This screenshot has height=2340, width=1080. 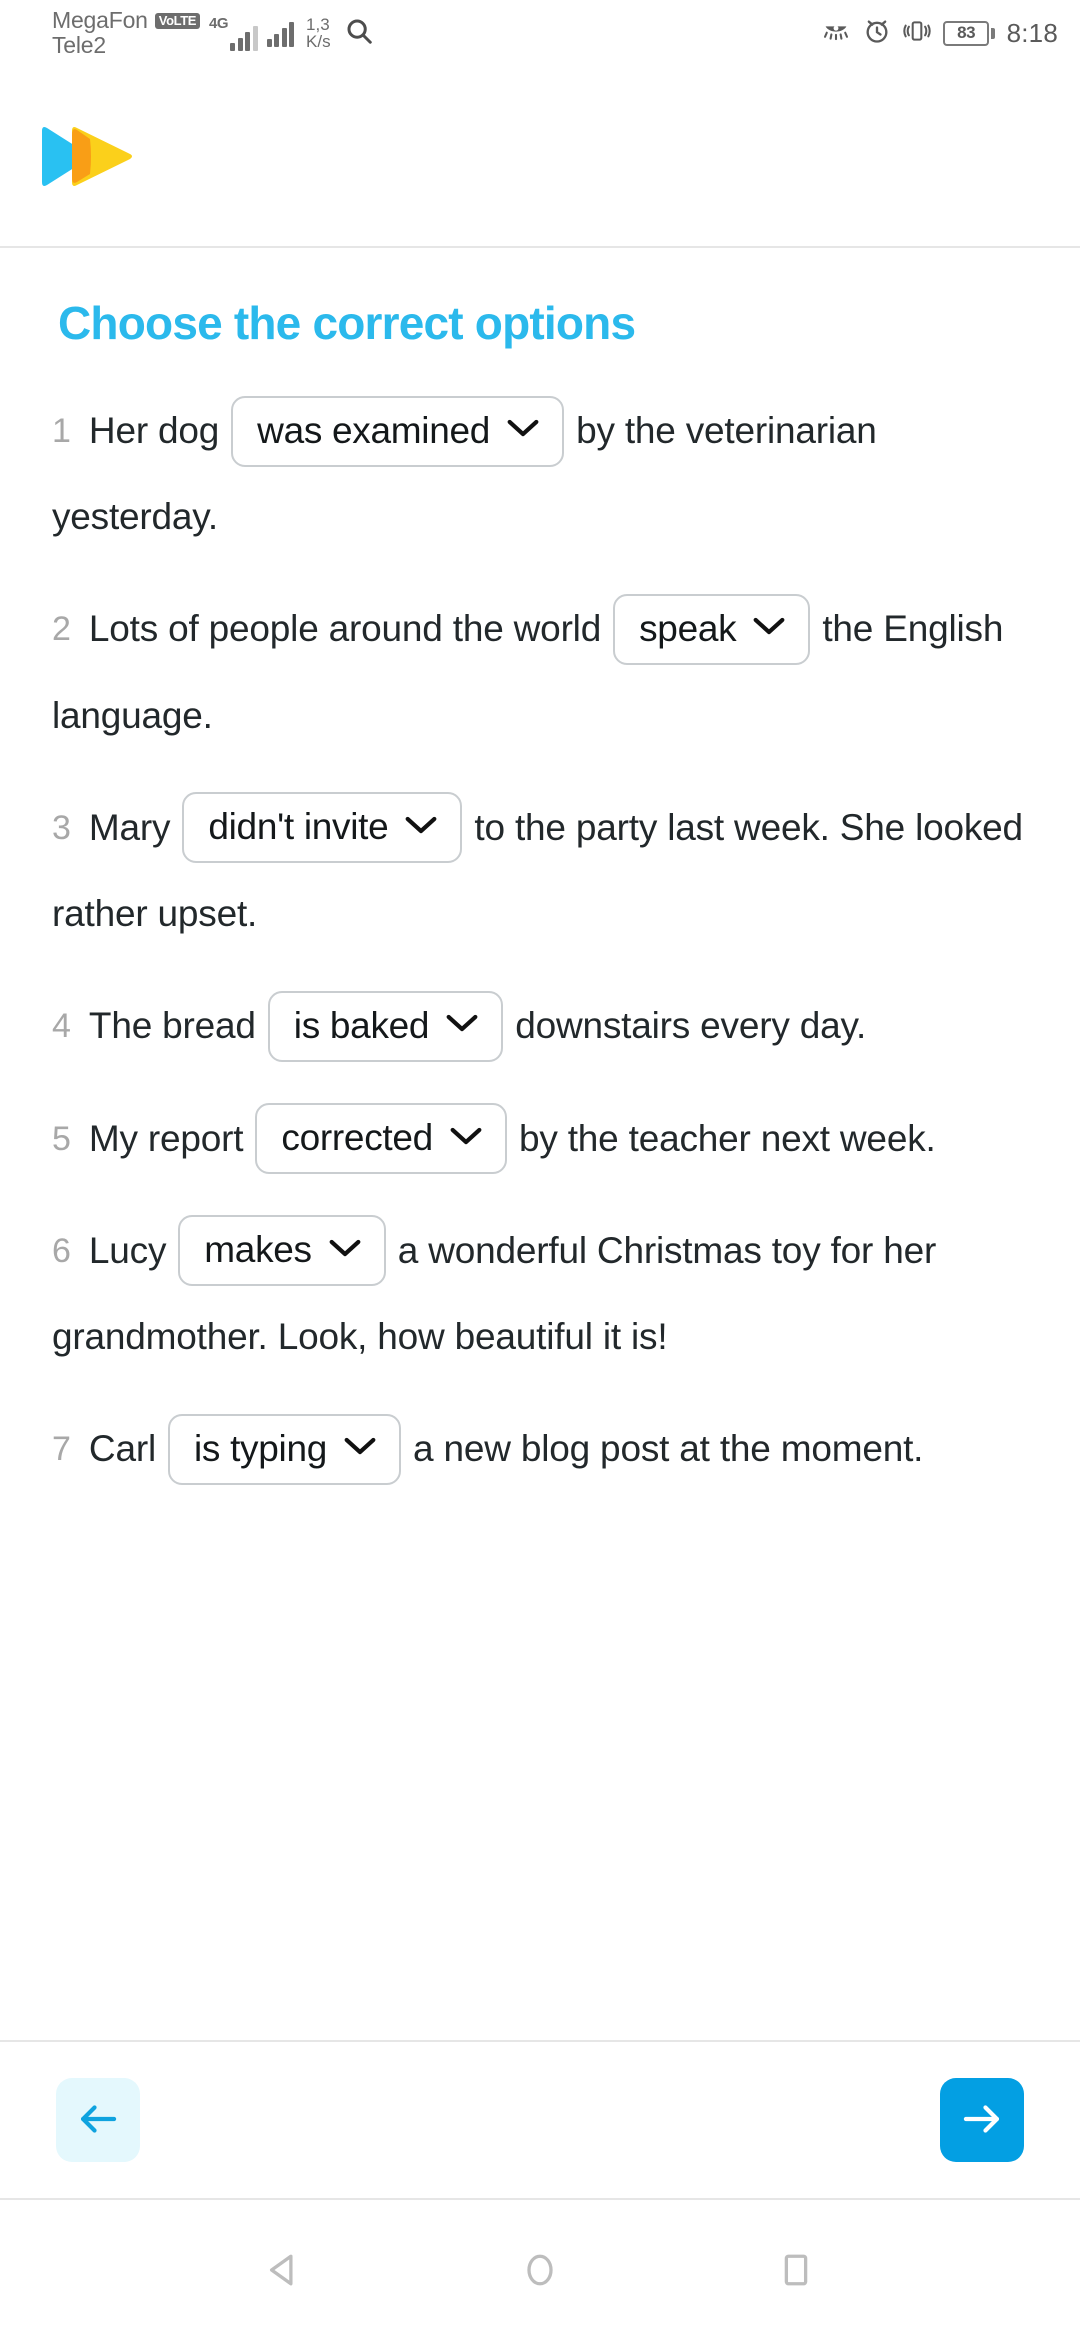 What do you see at coordinates (61, 827) in the screenshot?
I see `question-number: 3` at bounding box center [61, 827].